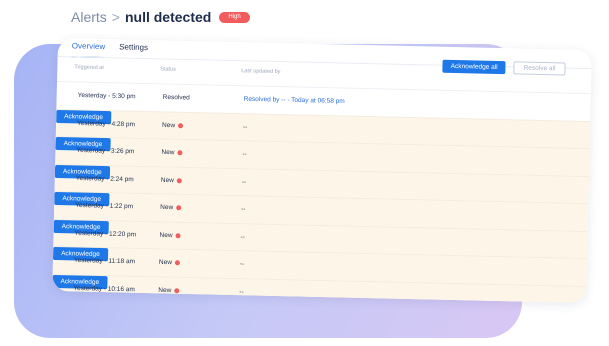 The width and height of the screenshot is (609, 346). Describe the element at coordinates (168, 17) in the screenshot. I see `page-title: null detected` at that location.